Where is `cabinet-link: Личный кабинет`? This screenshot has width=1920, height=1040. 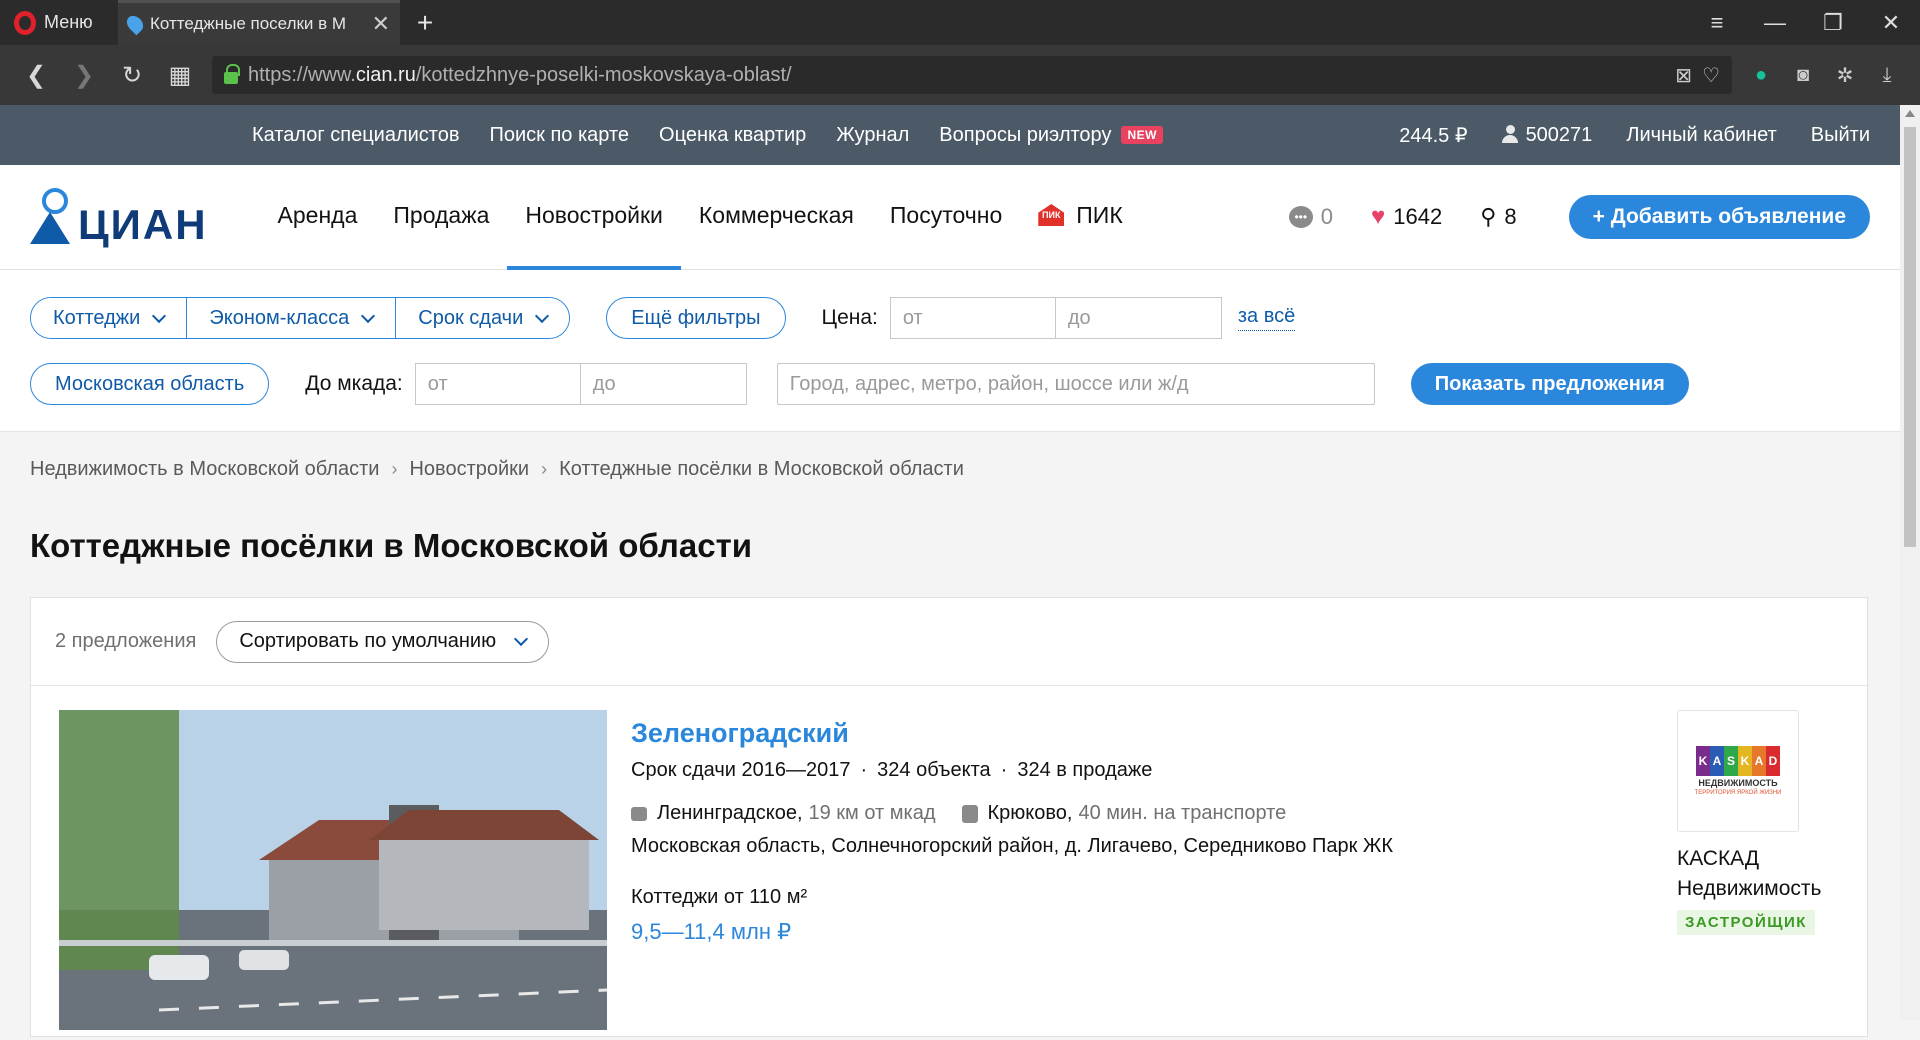 cabinet-link: Личный кабинет is located at coordinates (1701, 135).